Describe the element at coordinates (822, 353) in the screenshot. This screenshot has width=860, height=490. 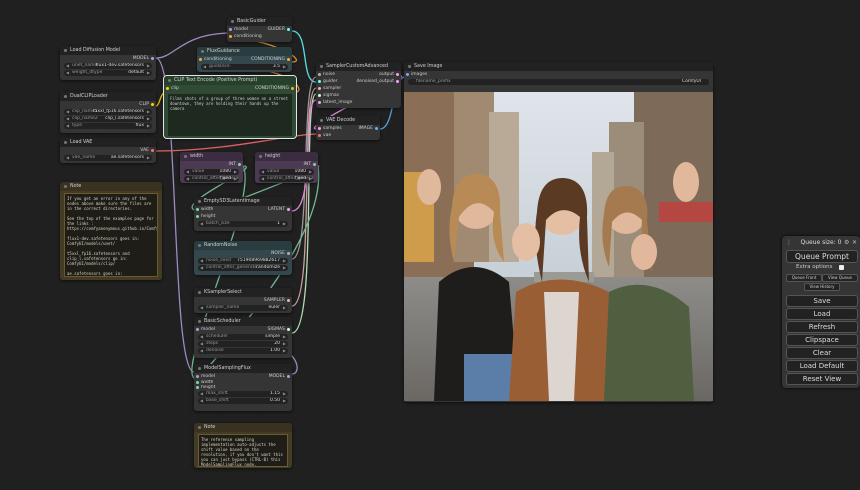
I see `clear-button: Clear` at that location.